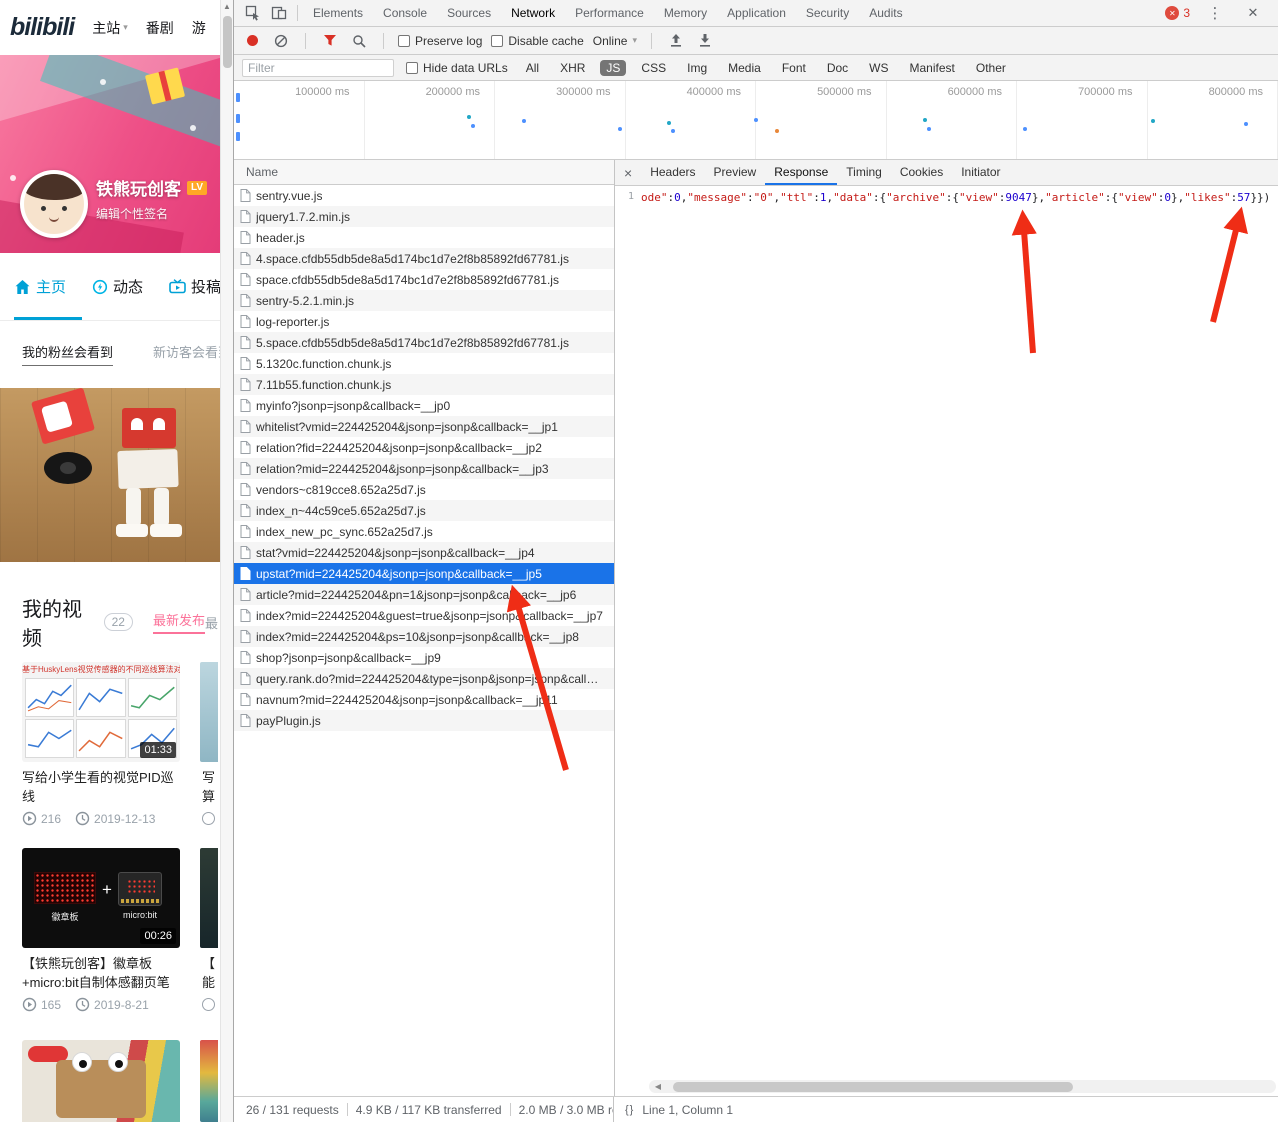 This screenshot has height=1122, width=1278. What do you see at coordinates (68, 354) in the screenshot?
I see `tab-fans-see: 我的粉丝会看到` at bounding box center [68, 354].